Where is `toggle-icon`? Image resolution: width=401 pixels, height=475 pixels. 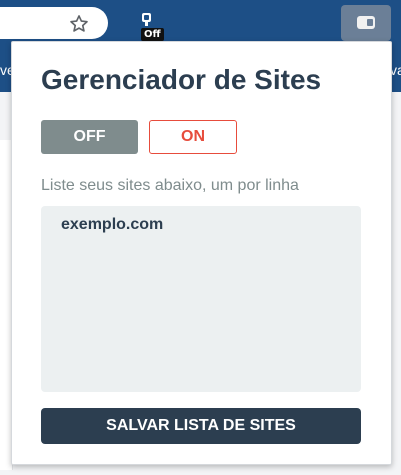
toggle-icon is located at coordinates (366, 22).